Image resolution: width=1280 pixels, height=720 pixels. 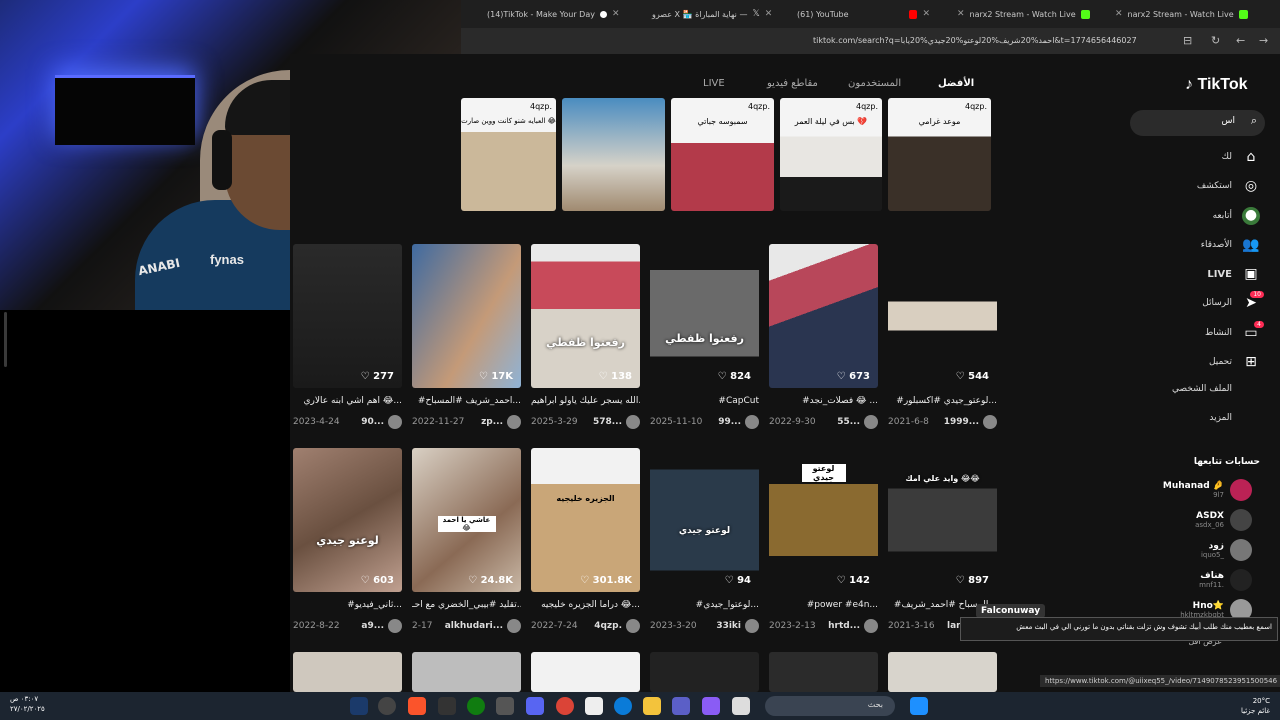 I want to click on view-count: ♡ 603, so click(x=377, y=580).